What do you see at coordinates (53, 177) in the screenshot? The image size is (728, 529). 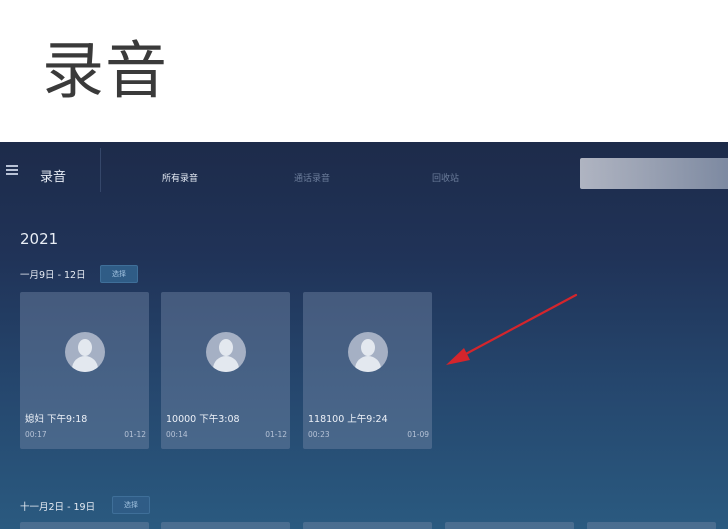 I see `app-title: 录音` at bounding box center [53, 177].